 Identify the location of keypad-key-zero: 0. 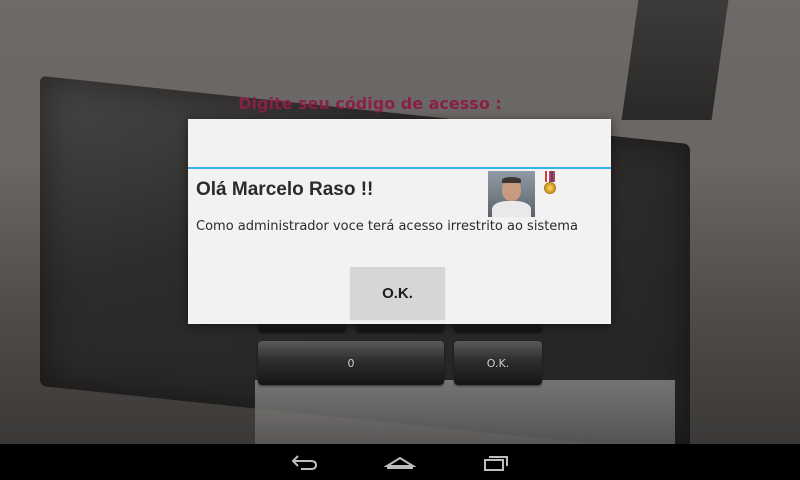
(351, 363).